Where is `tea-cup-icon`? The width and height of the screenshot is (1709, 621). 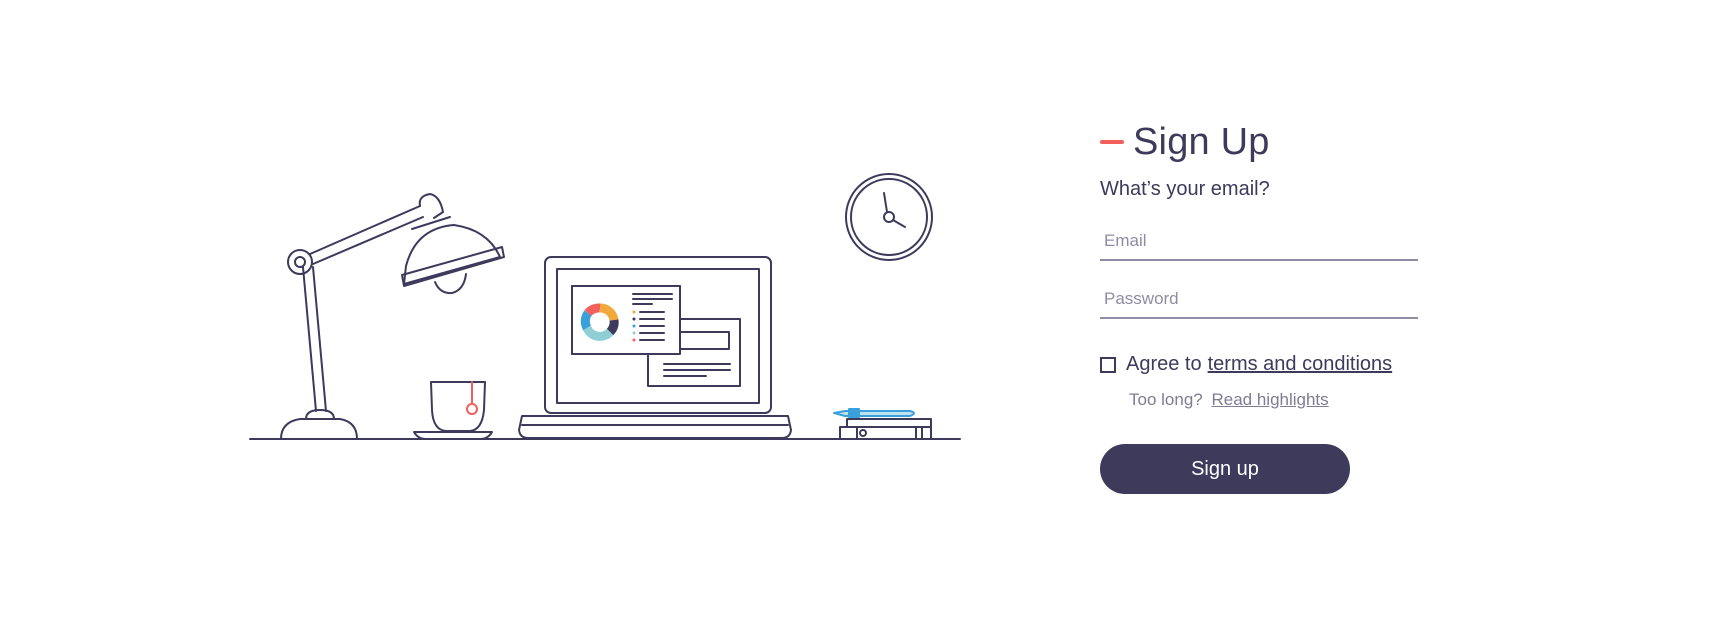 tea-cup-icon is located at coordinates (453, 410).